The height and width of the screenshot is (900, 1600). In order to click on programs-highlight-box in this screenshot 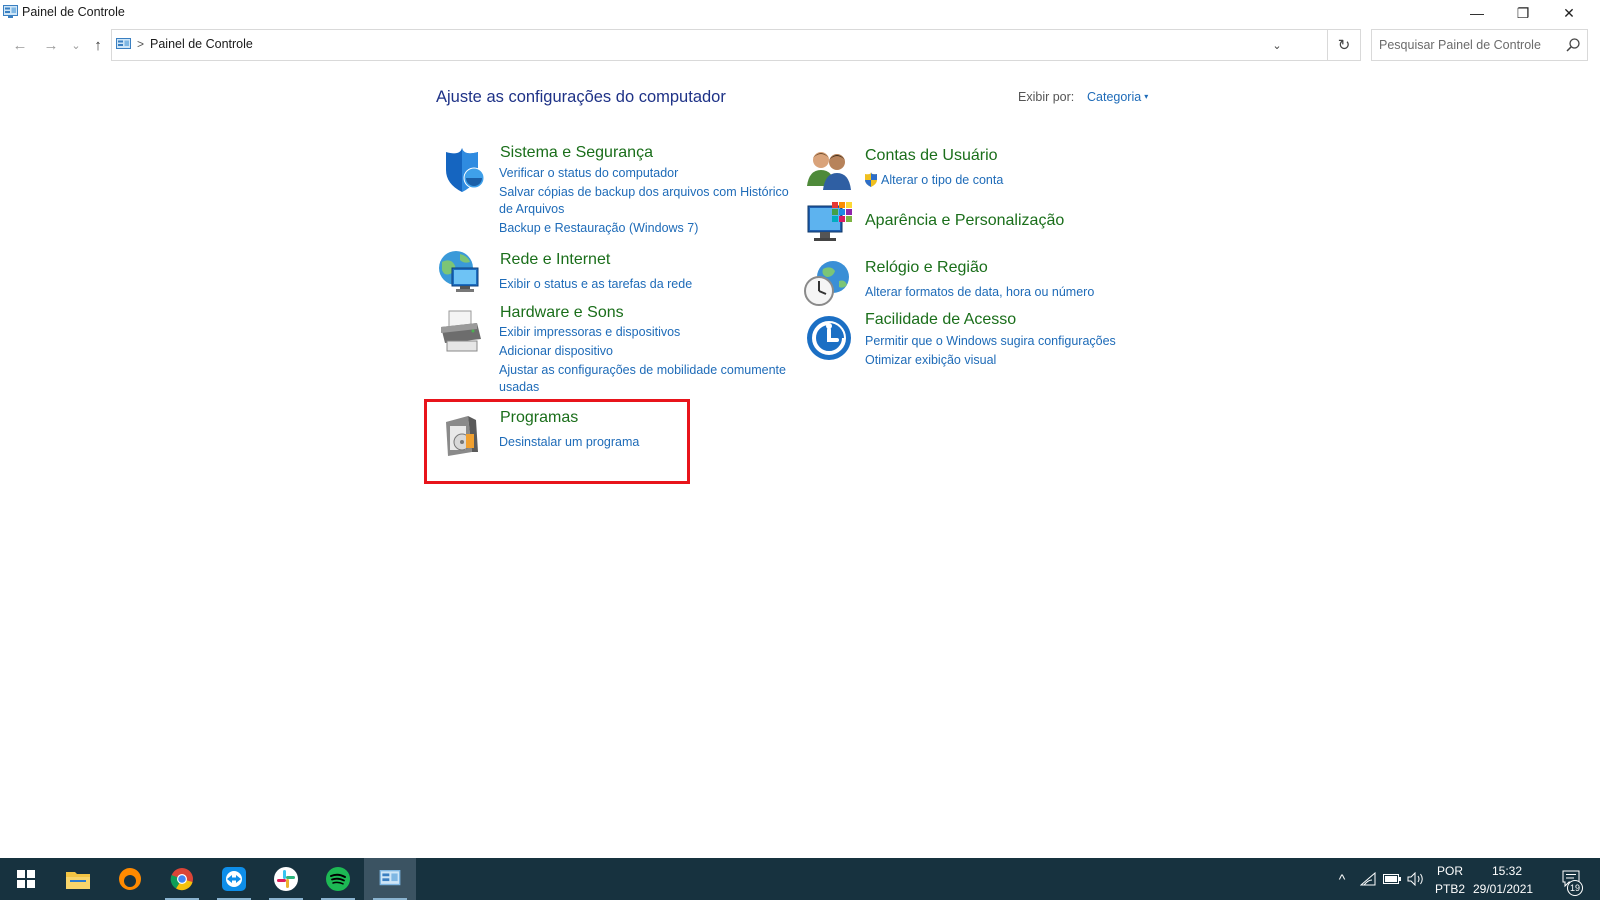, I will do `click(557, 441)`.